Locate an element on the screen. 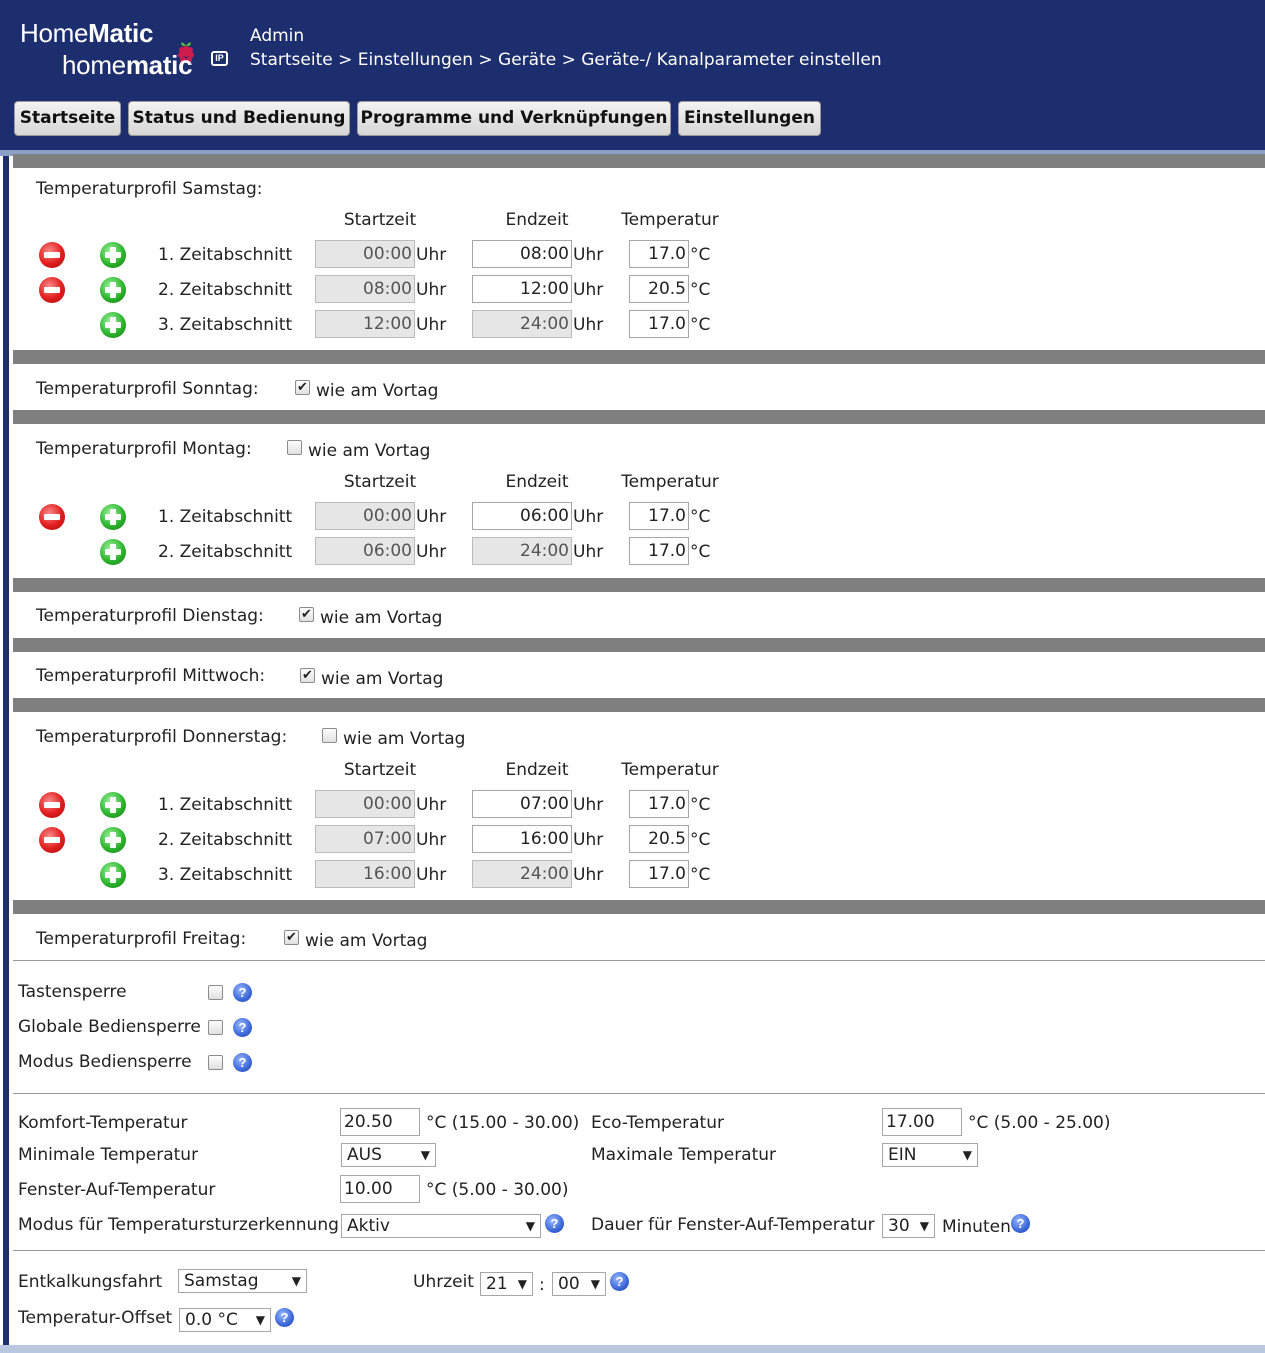  komfort-temperature-input: 20.50 is located at coordinates (380, 1122).